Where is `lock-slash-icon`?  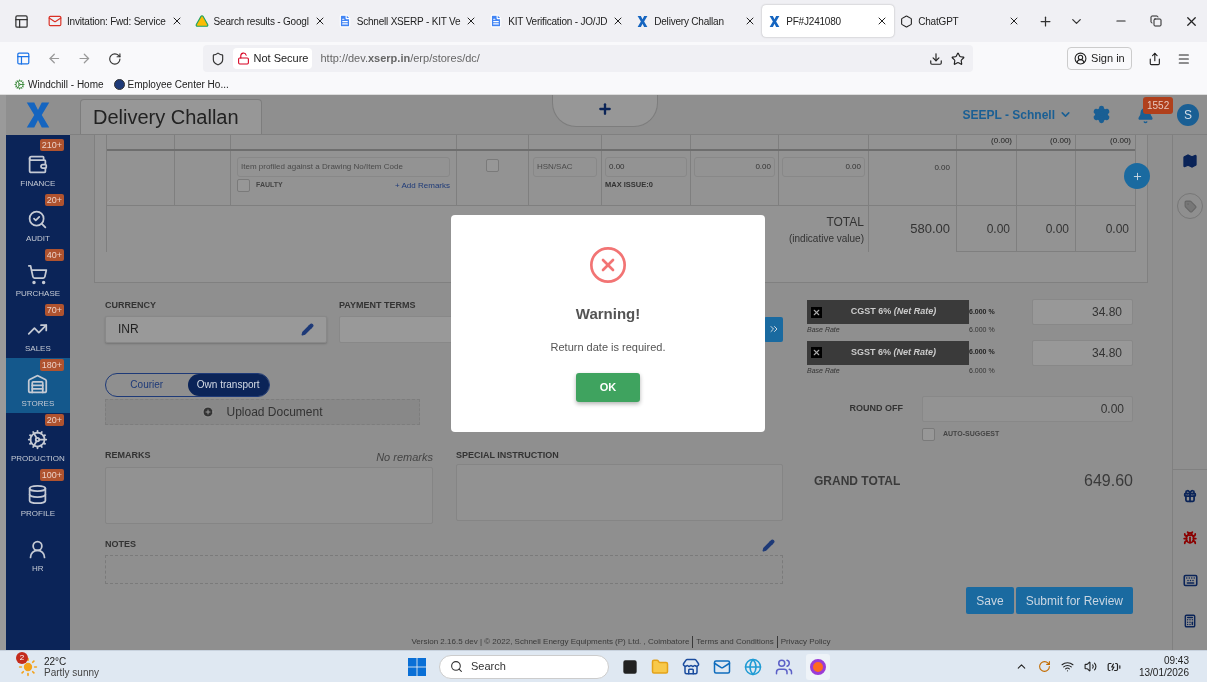 lock-slash-icon is located at coordinates (244, 58).